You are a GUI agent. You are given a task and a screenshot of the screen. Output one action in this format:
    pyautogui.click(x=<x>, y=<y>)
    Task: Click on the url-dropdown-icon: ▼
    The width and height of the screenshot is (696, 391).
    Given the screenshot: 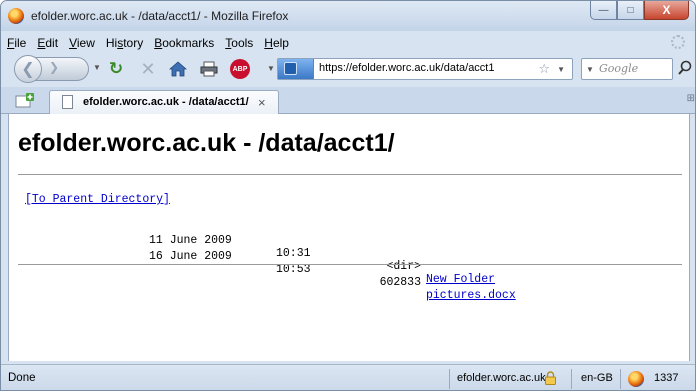 What is the action you would take?
    pyautogui.click(x=561, y=69)
    